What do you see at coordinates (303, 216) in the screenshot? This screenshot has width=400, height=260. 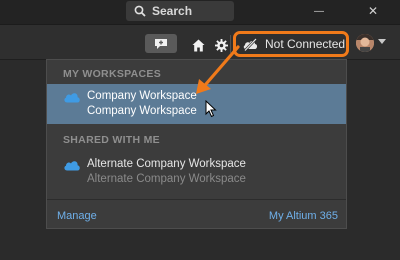 I see `my-altium-365-link: My Altium 365` at bounding box center [303, 216].